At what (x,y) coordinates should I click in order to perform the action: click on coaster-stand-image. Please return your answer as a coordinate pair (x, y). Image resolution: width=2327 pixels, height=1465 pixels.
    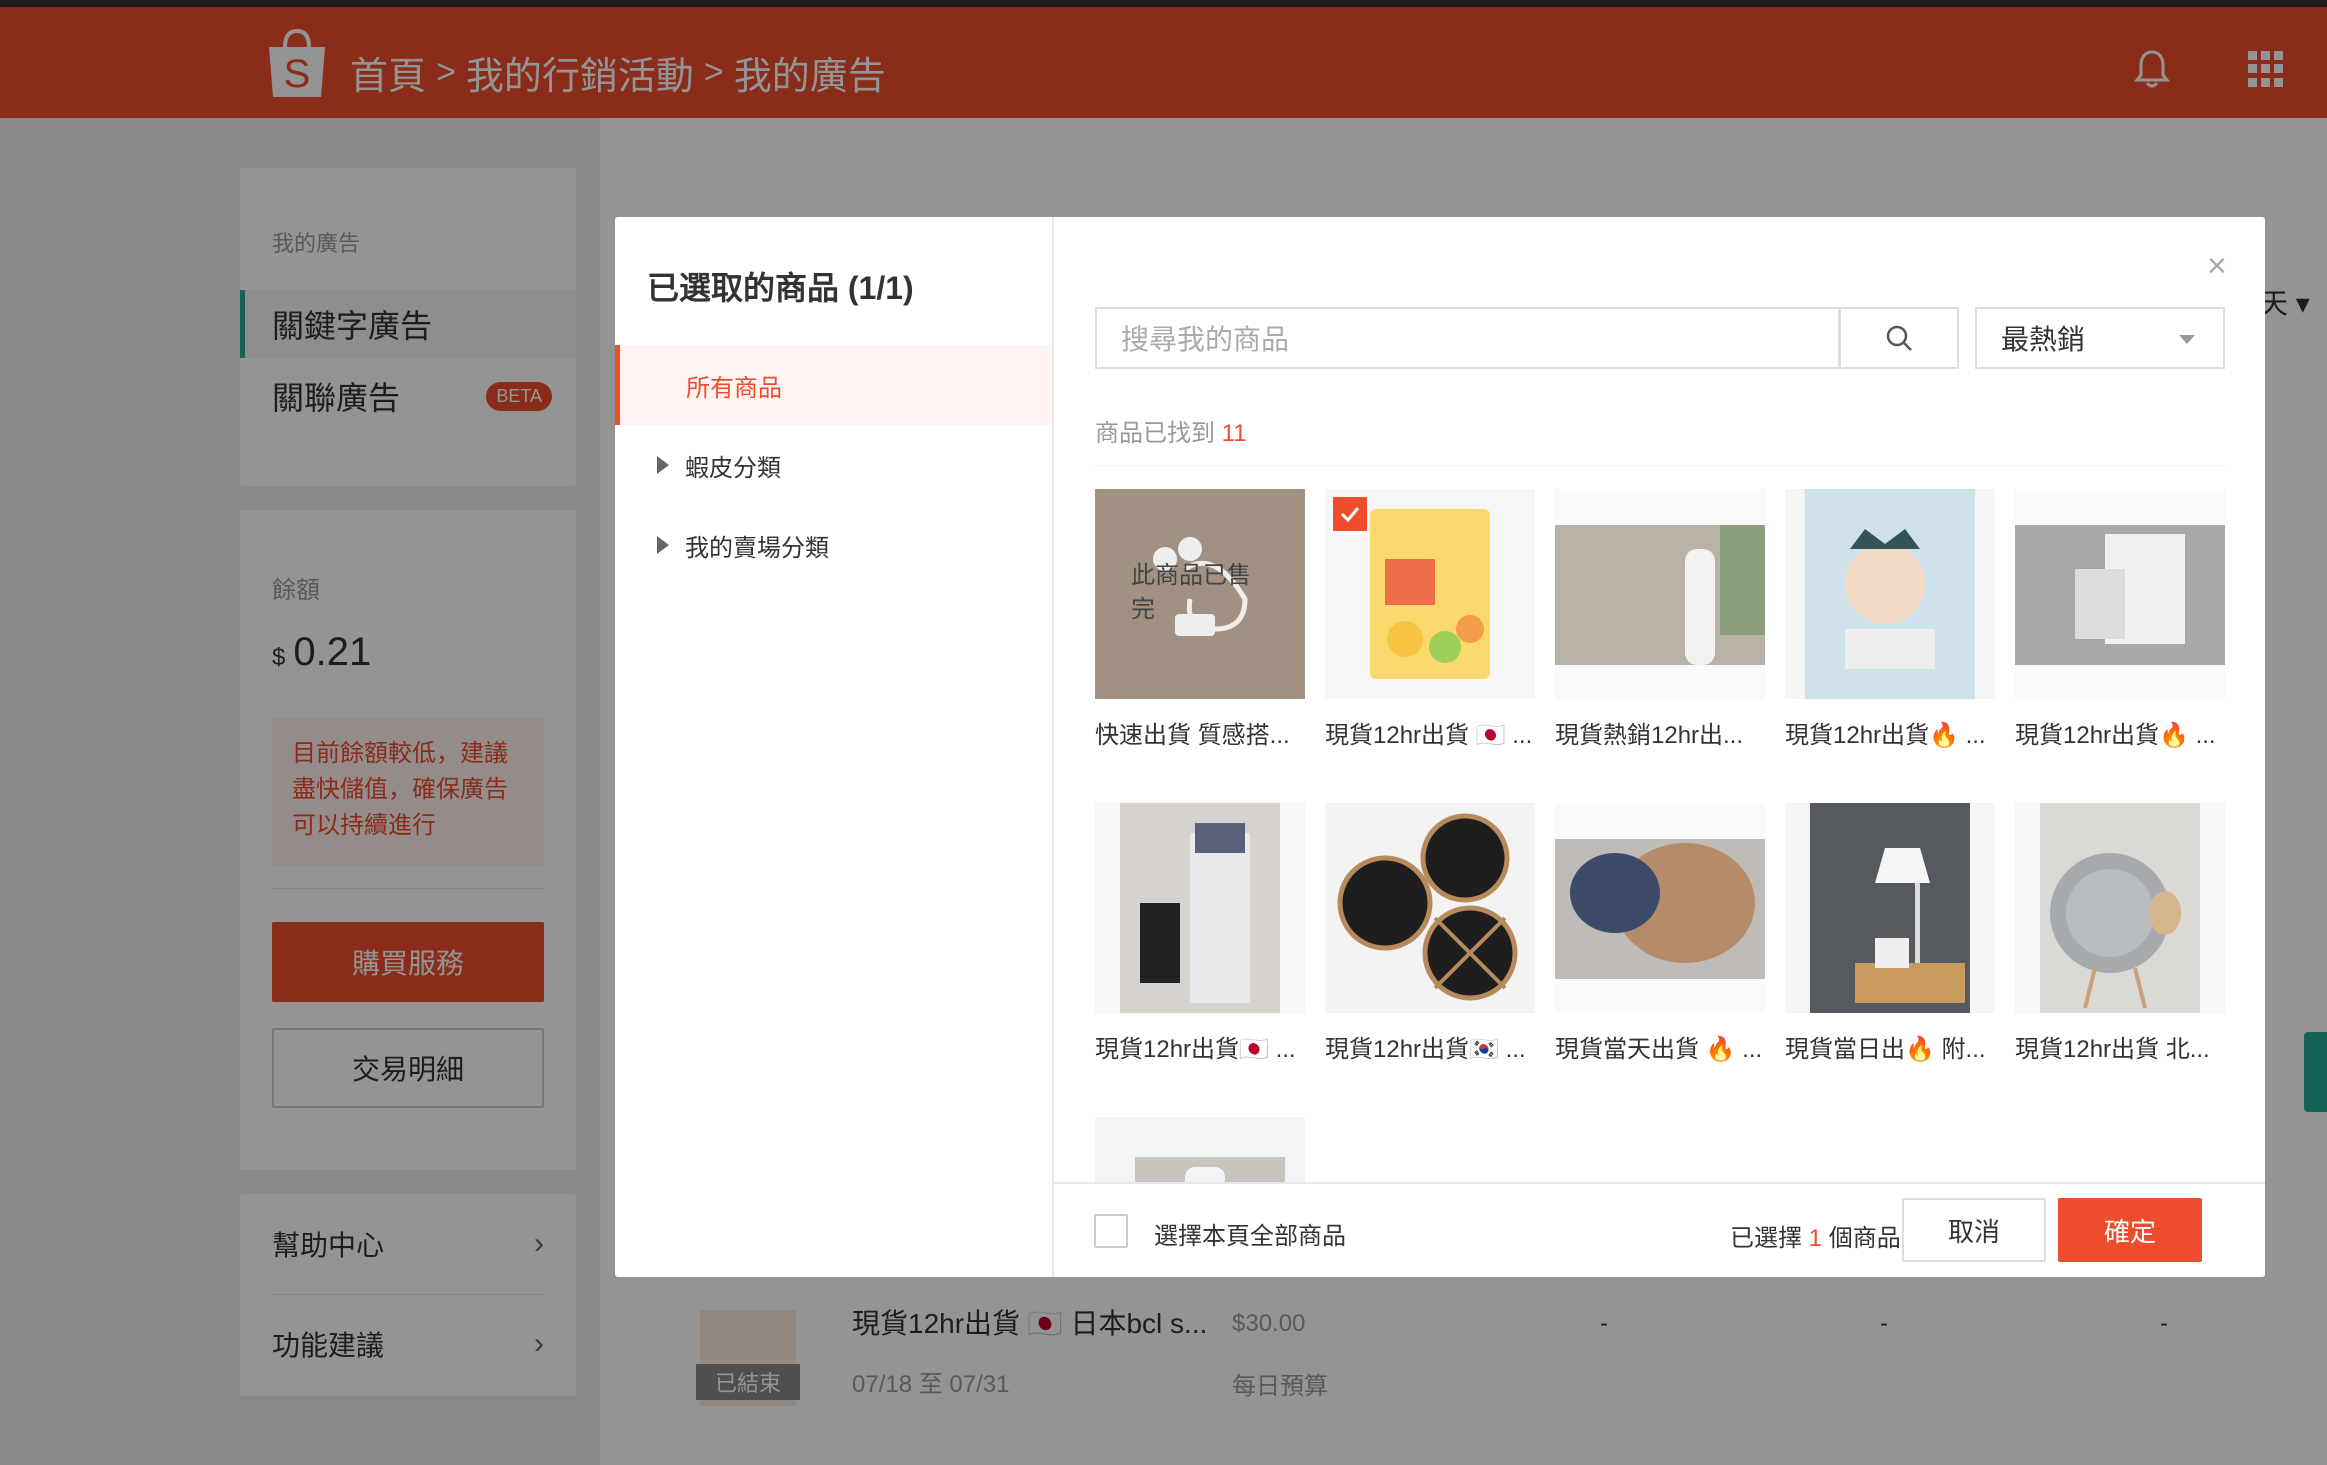
    Looking at the image, I should click on (2120, 908).